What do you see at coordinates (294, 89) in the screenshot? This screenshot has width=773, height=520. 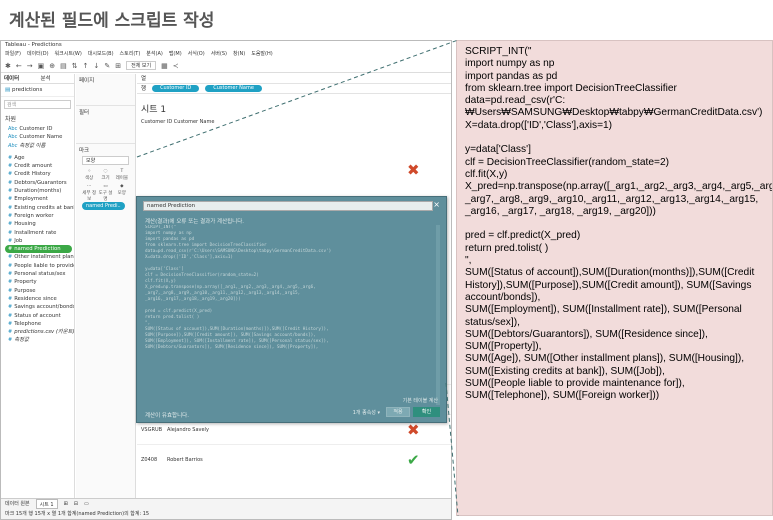 I see `rows-shelf: 행 Customer ID Customer Name` at bounding box center [294, 89].